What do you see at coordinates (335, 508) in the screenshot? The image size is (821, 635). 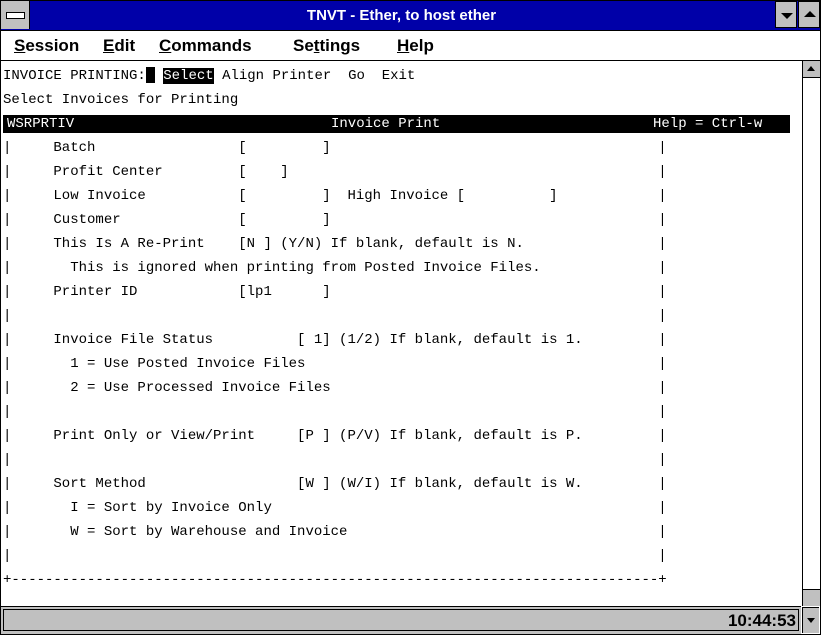 I see `form-line: | I = Sort by Invoice Only |` at bounding box center [335, 508].